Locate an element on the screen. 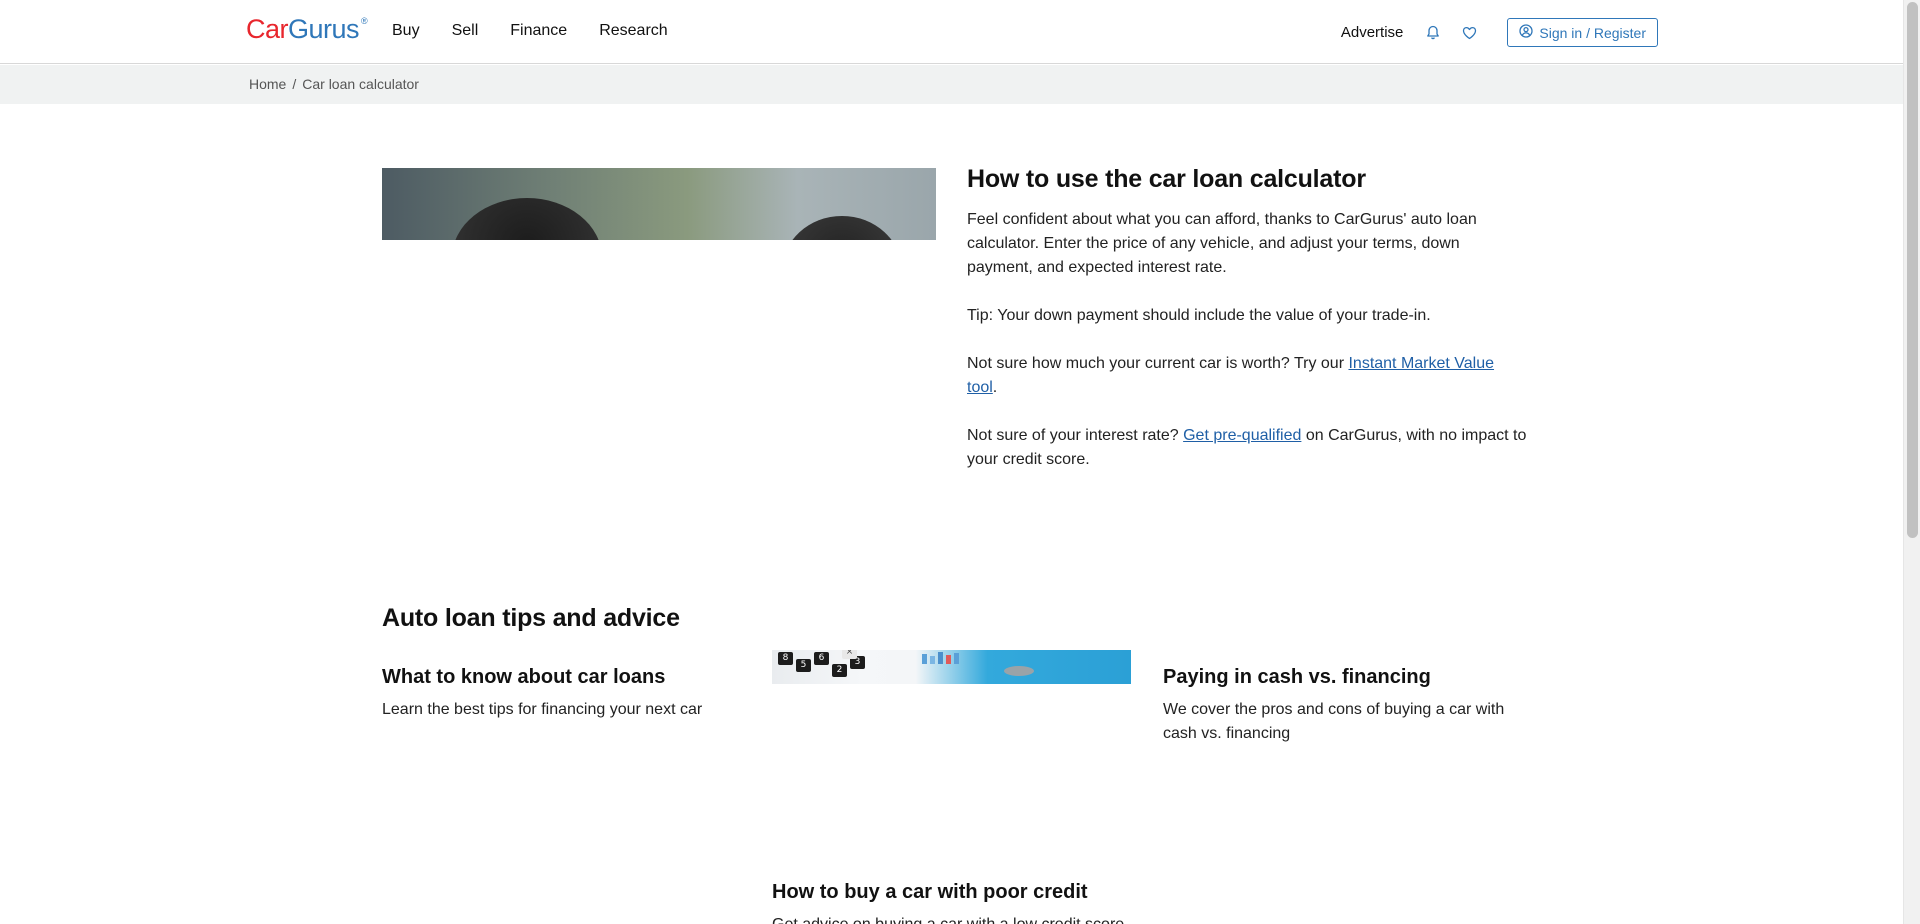  tip-card-title-car-loans: What to know about car loans is located at coordinates (523, 677).